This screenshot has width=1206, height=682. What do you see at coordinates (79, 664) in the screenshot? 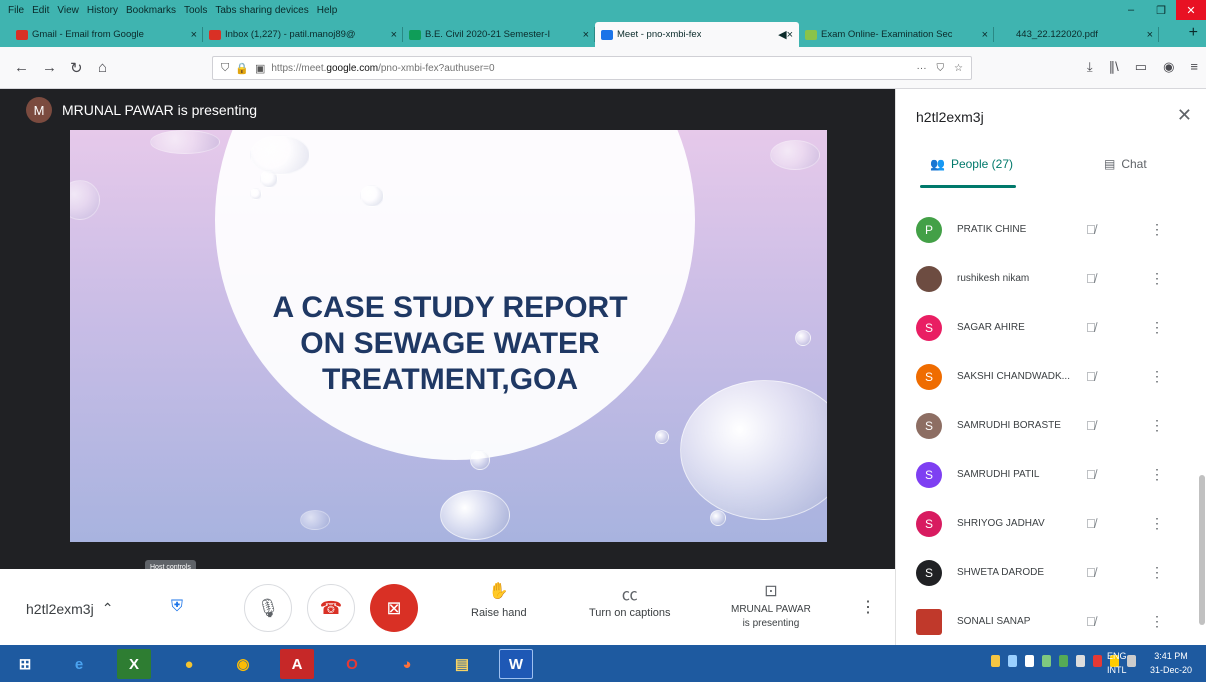
I see `internet-explorer-icon: e` at bounding box center [79, 664].